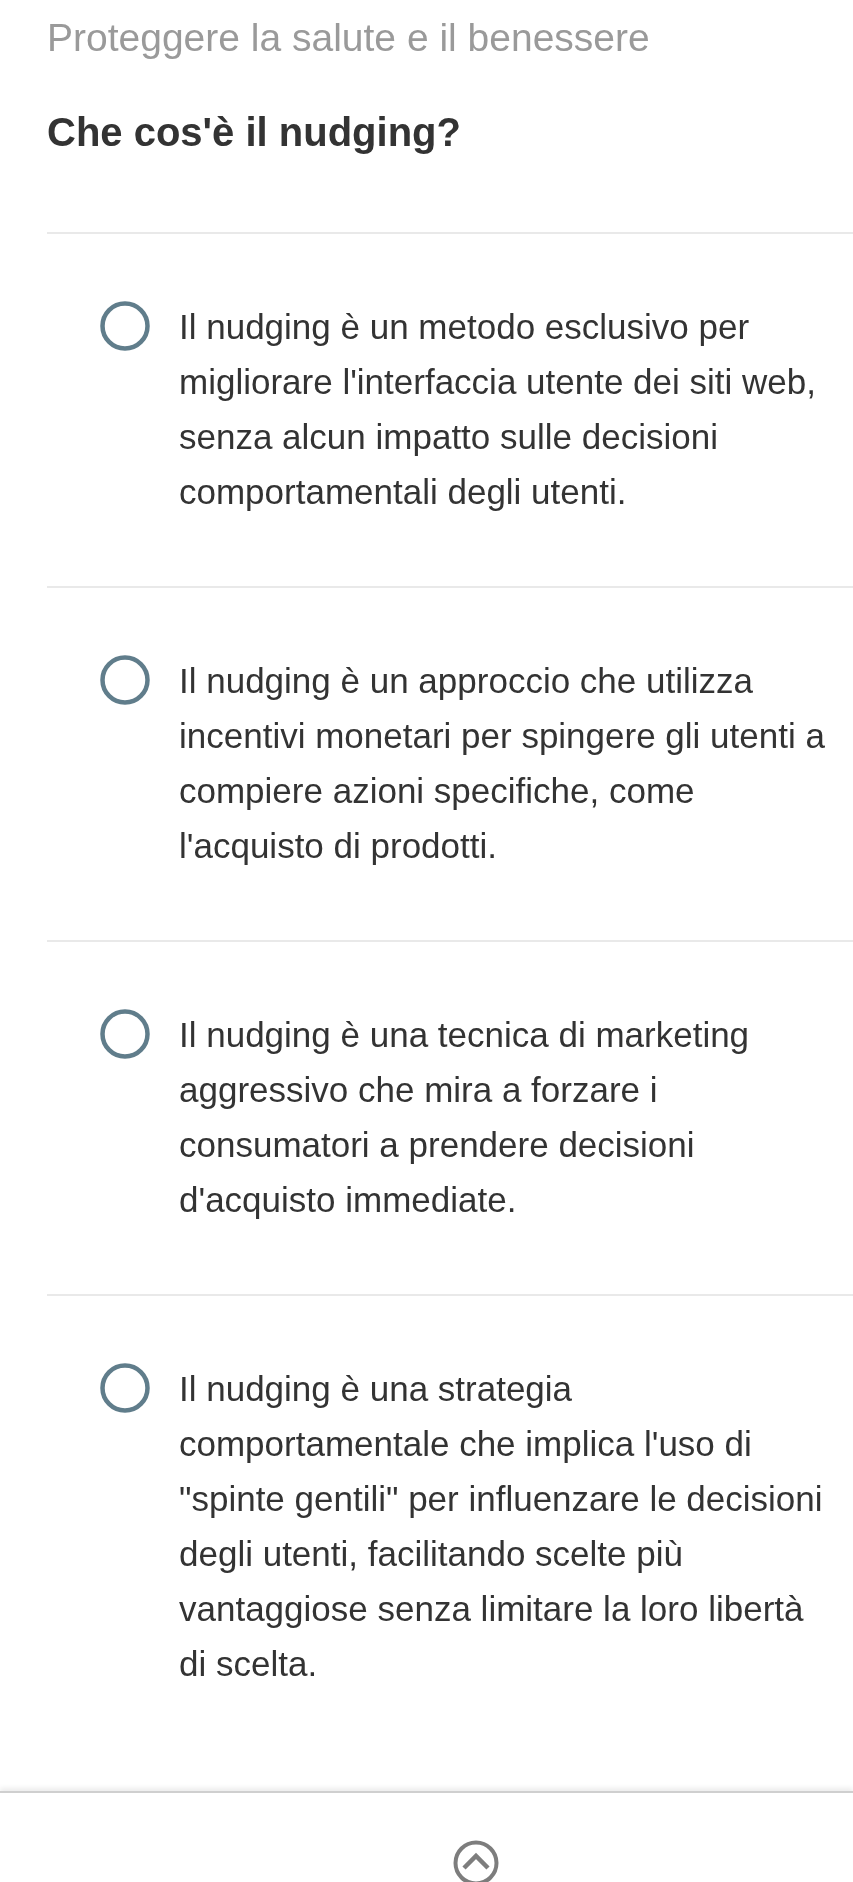 This screenshot has width=853, height=1882. What do you see at coordinates (505, 1526) in the screenshot?
I see `answer-text: Il nudging è una strategia comportamentale che implica l'uso di "spinte gentili" per influenzare le decisioni degli utenti, facilitando scelte più vantaggiose senza limitare la loro libertà di scelta.` at bounding box center [505, 1526].